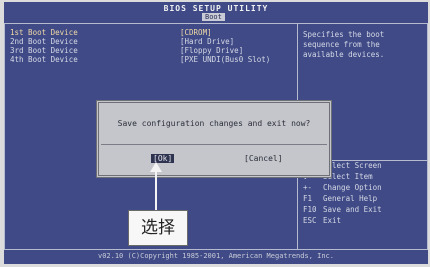 The height and width of the screenshot is (267, 430). I want to click on menu-tab-boot: Boot, so click(213, 17).